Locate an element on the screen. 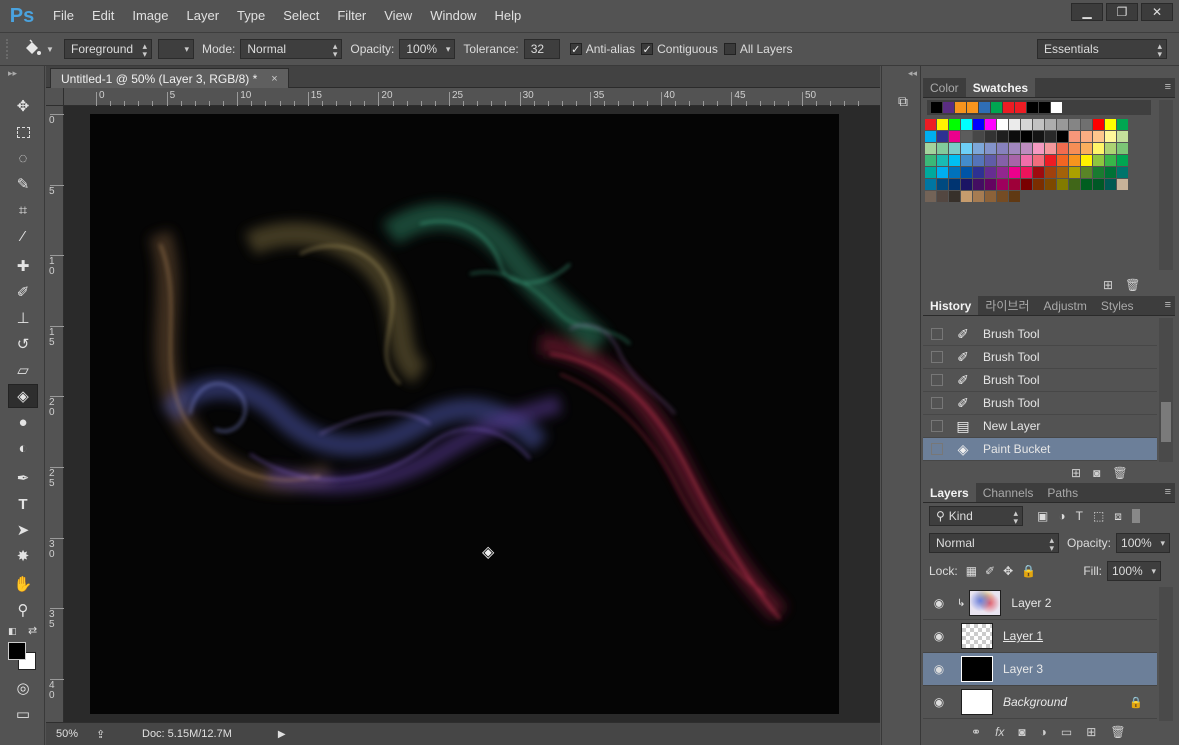 The width and height of the screenshot is (1179, 745). quick-selection-tool: ✎ is located at coordinates (23, 184).